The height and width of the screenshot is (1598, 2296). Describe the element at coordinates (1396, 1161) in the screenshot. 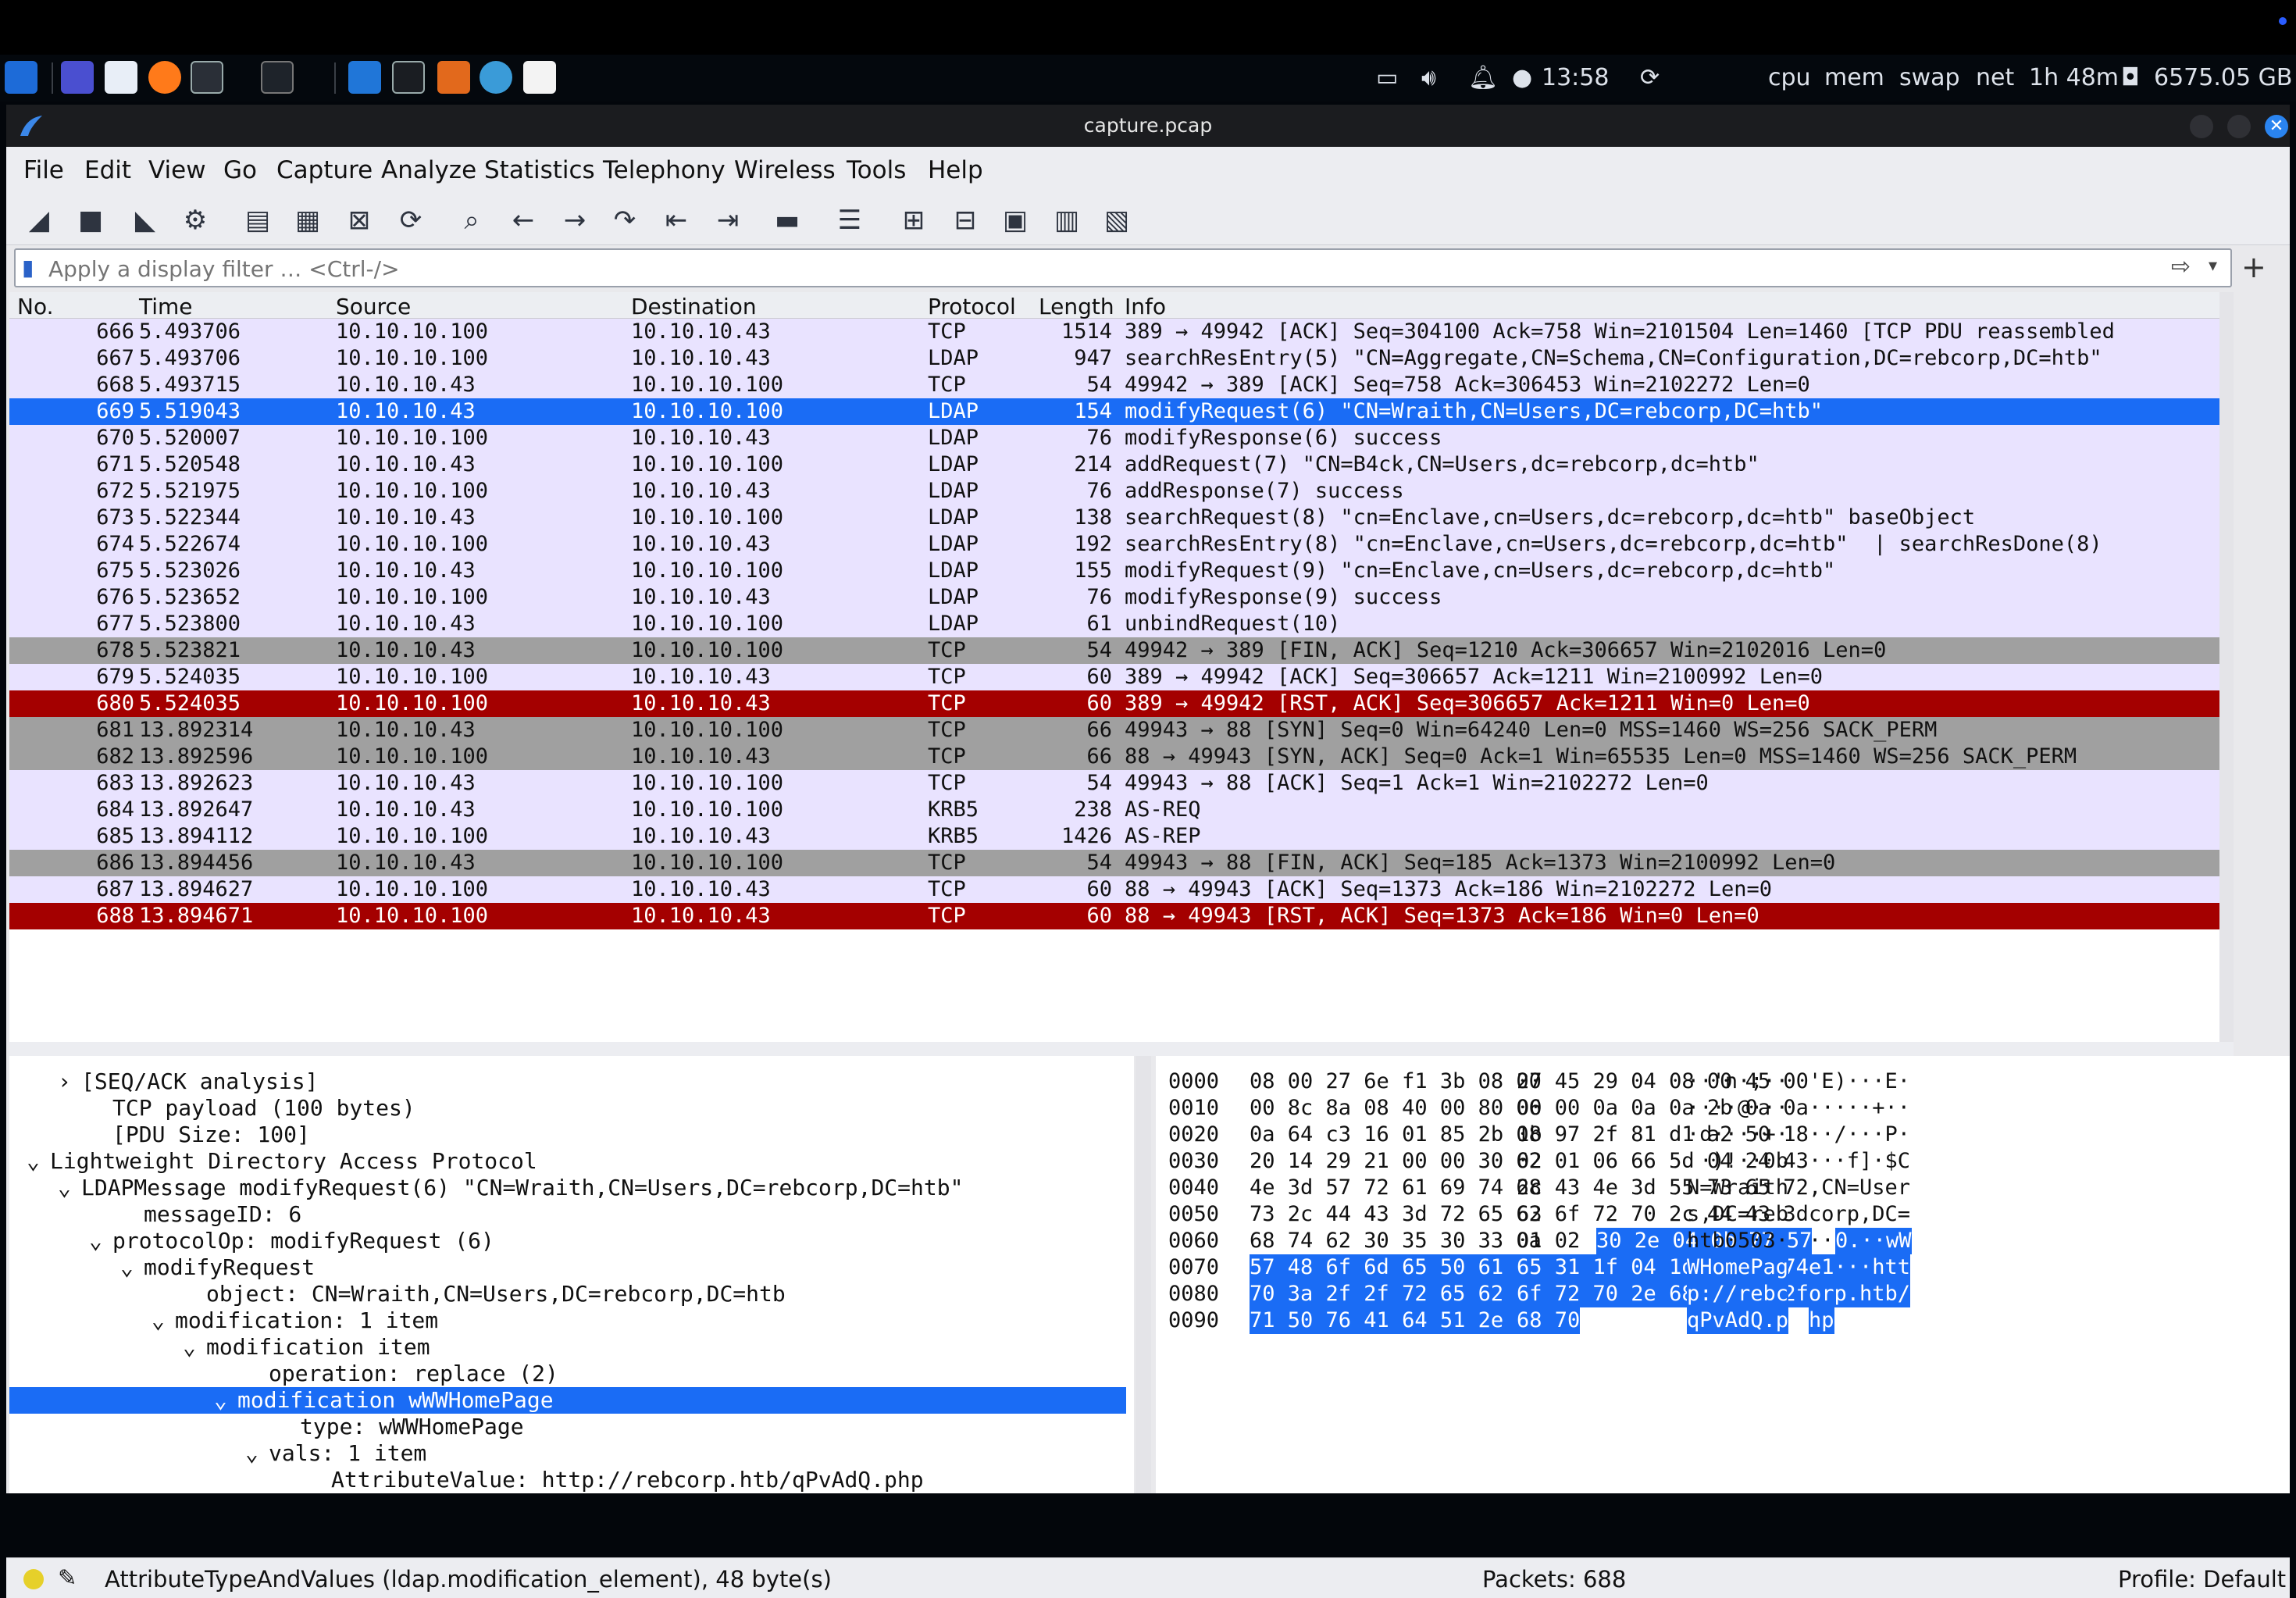

I see `hex-bytes: 20 14 29 21 00 00 30 62` at that location.